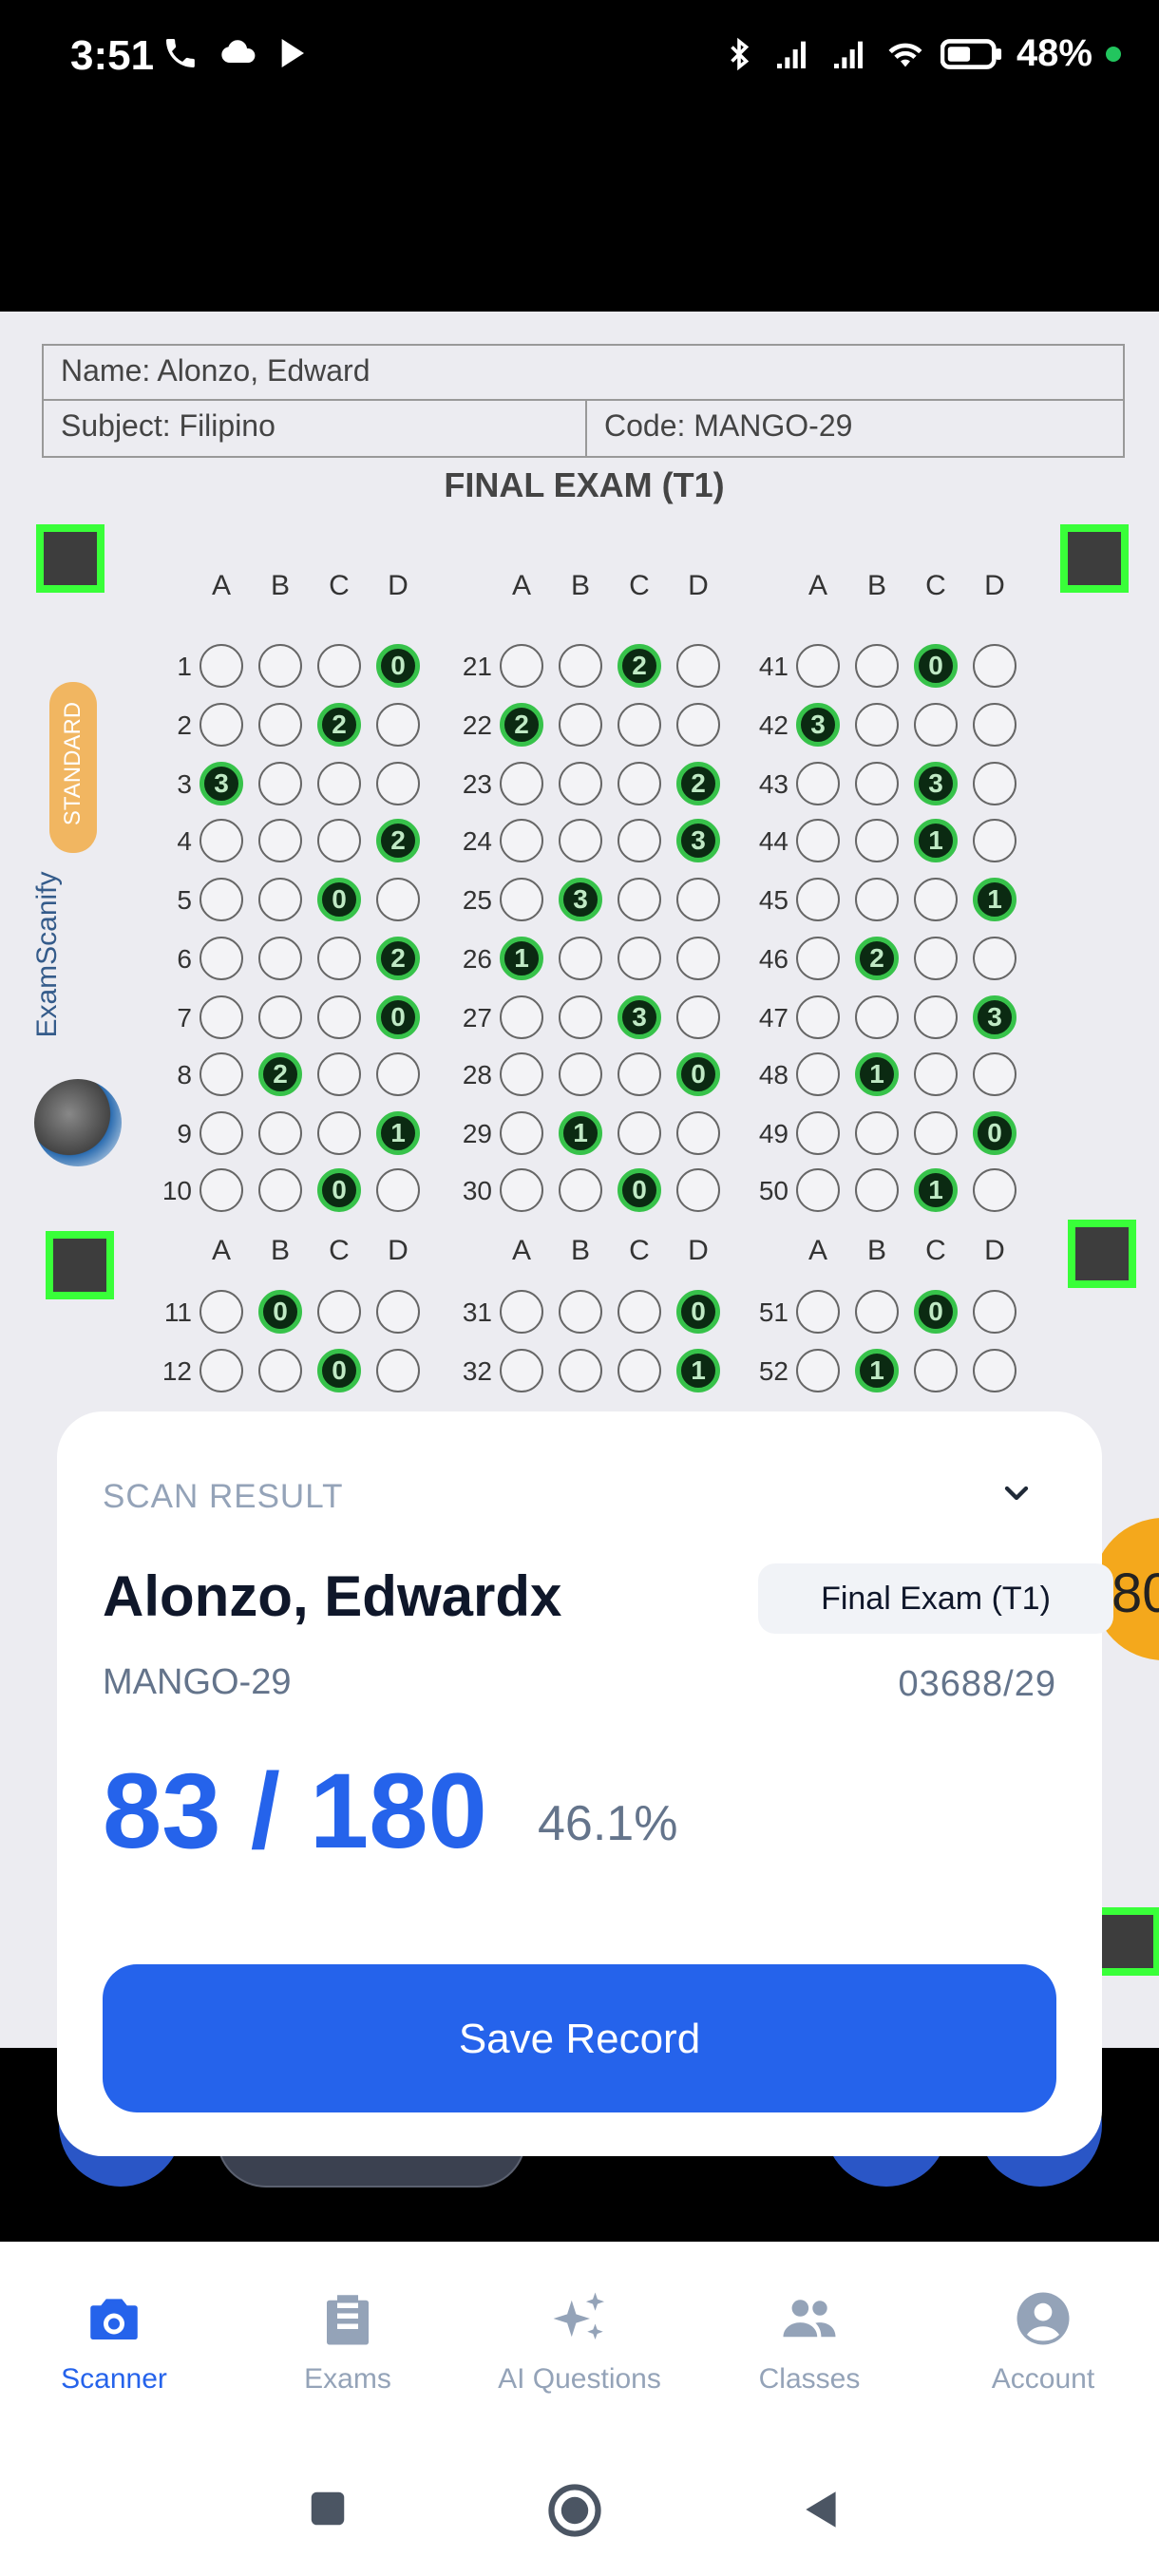 The height and width of the screenshot is (2576, 1159). I want to click on recents-icon, so click(328, 2508).